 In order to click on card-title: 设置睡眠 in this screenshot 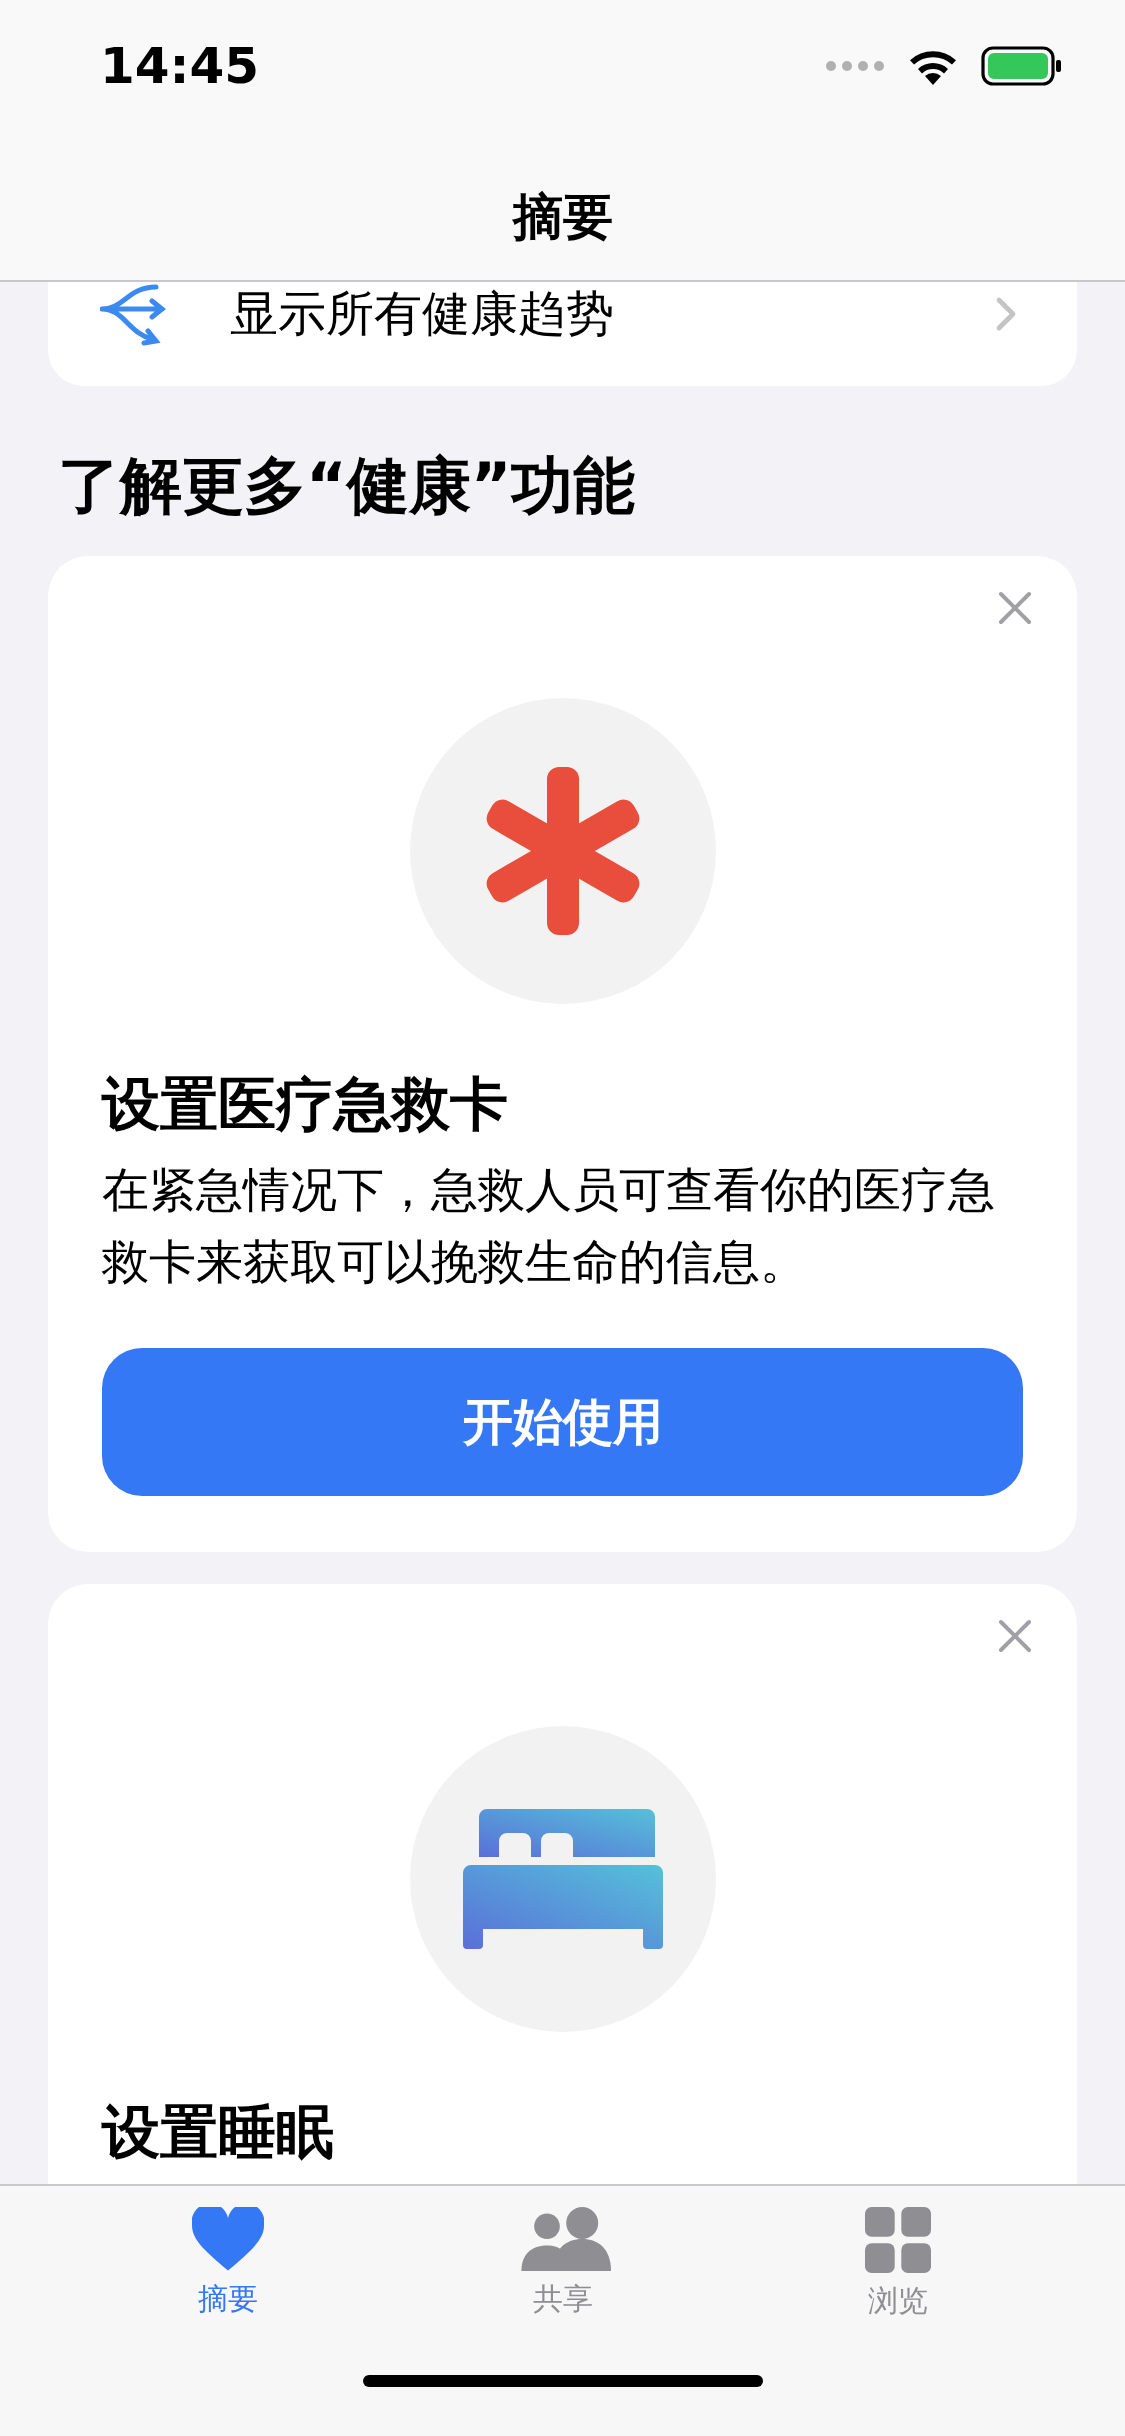, I will do `click(218, 2132)`.